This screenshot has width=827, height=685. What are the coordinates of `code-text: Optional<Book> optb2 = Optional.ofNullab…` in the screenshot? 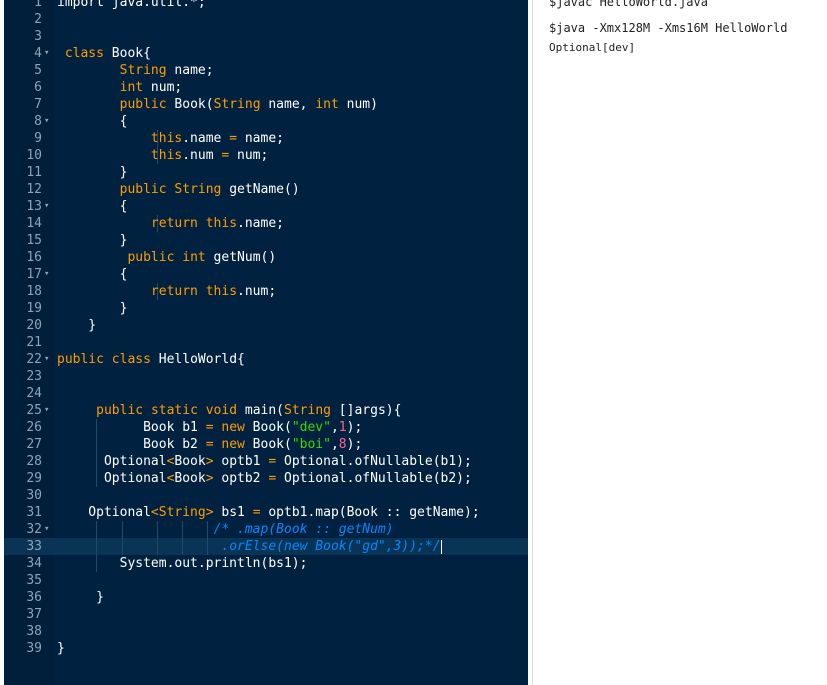 It's located at (264, 478).